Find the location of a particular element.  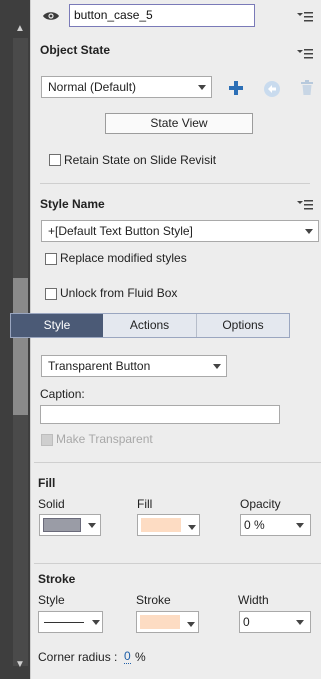

left-scroll-gutter: ▲ ▼ is located at coordinates (15, 339).